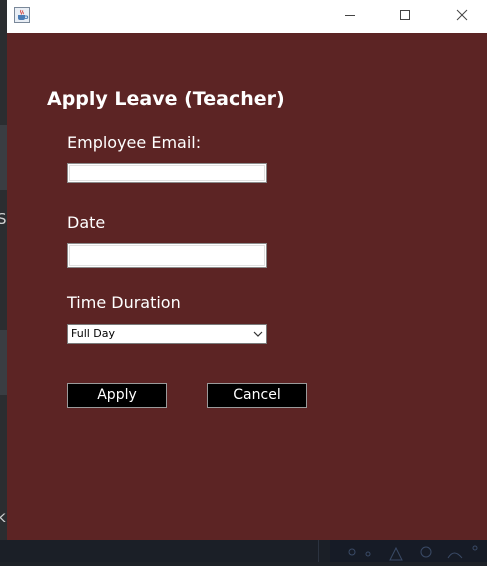 The image size is (487, 566). I want to click on time-duration-selected-value: Full Day, so click(93, 333).